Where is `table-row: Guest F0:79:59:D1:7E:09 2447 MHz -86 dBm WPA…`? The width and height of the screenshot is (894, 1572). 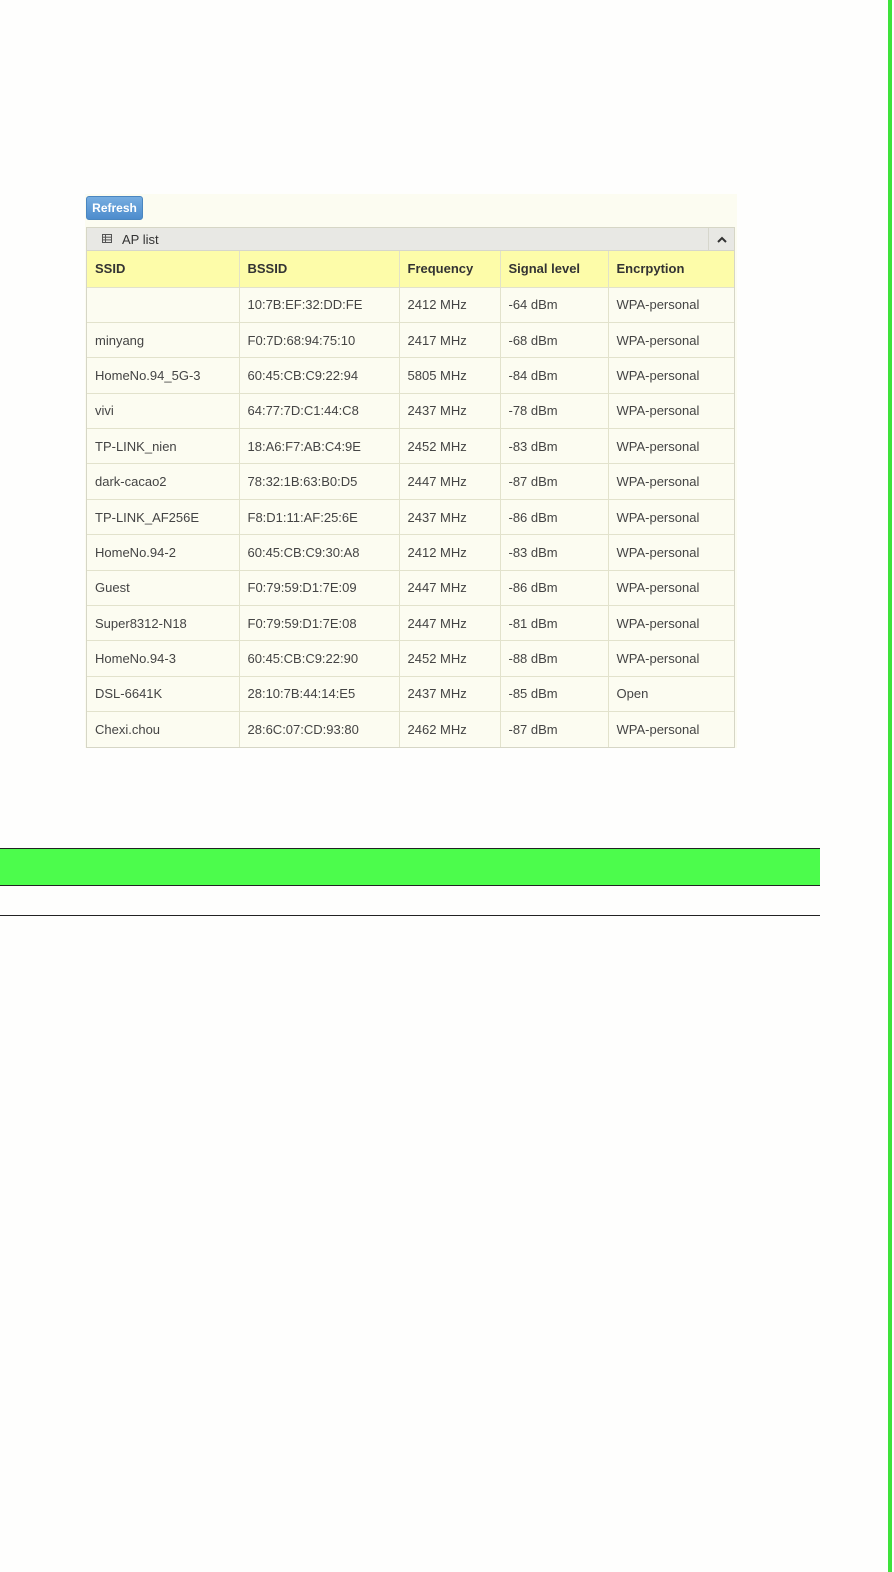 table-row: Guest F0:79:59:D1:7E:09 2447 MHz -86 dBm WPA… is located at coordinates (410, 587).